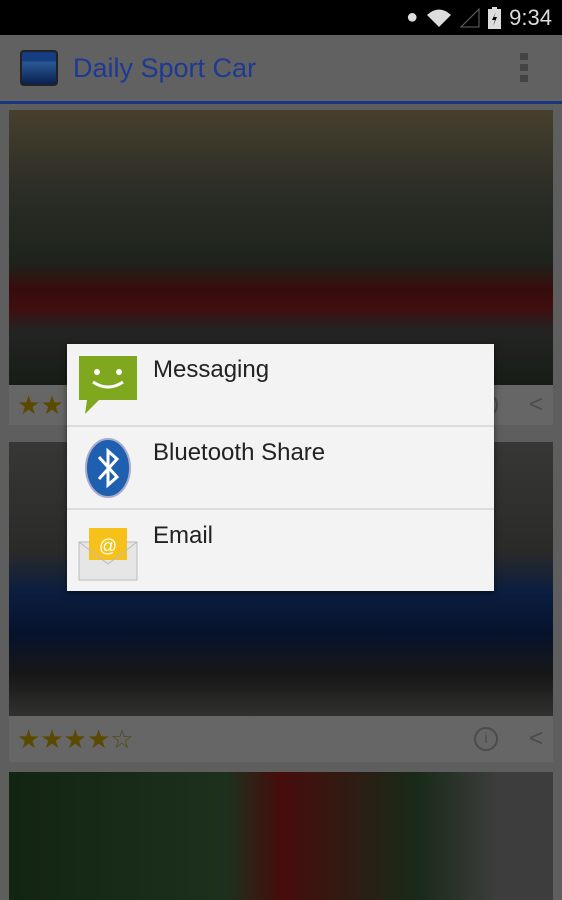 Image resolution: width=562 pixels, height=900 pixels. What do you see at coordinates (495, 17) in the screenshot?
I see `battery-charging-icon` at bounding box center [495, 17].